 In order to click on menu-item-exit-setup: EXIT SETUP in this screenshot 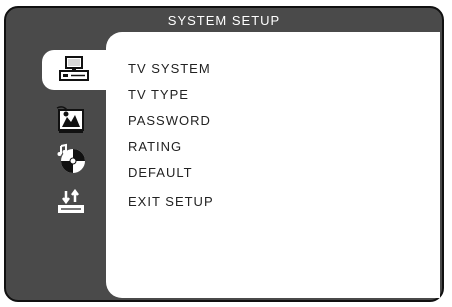, I will do `click(171, 202)`.